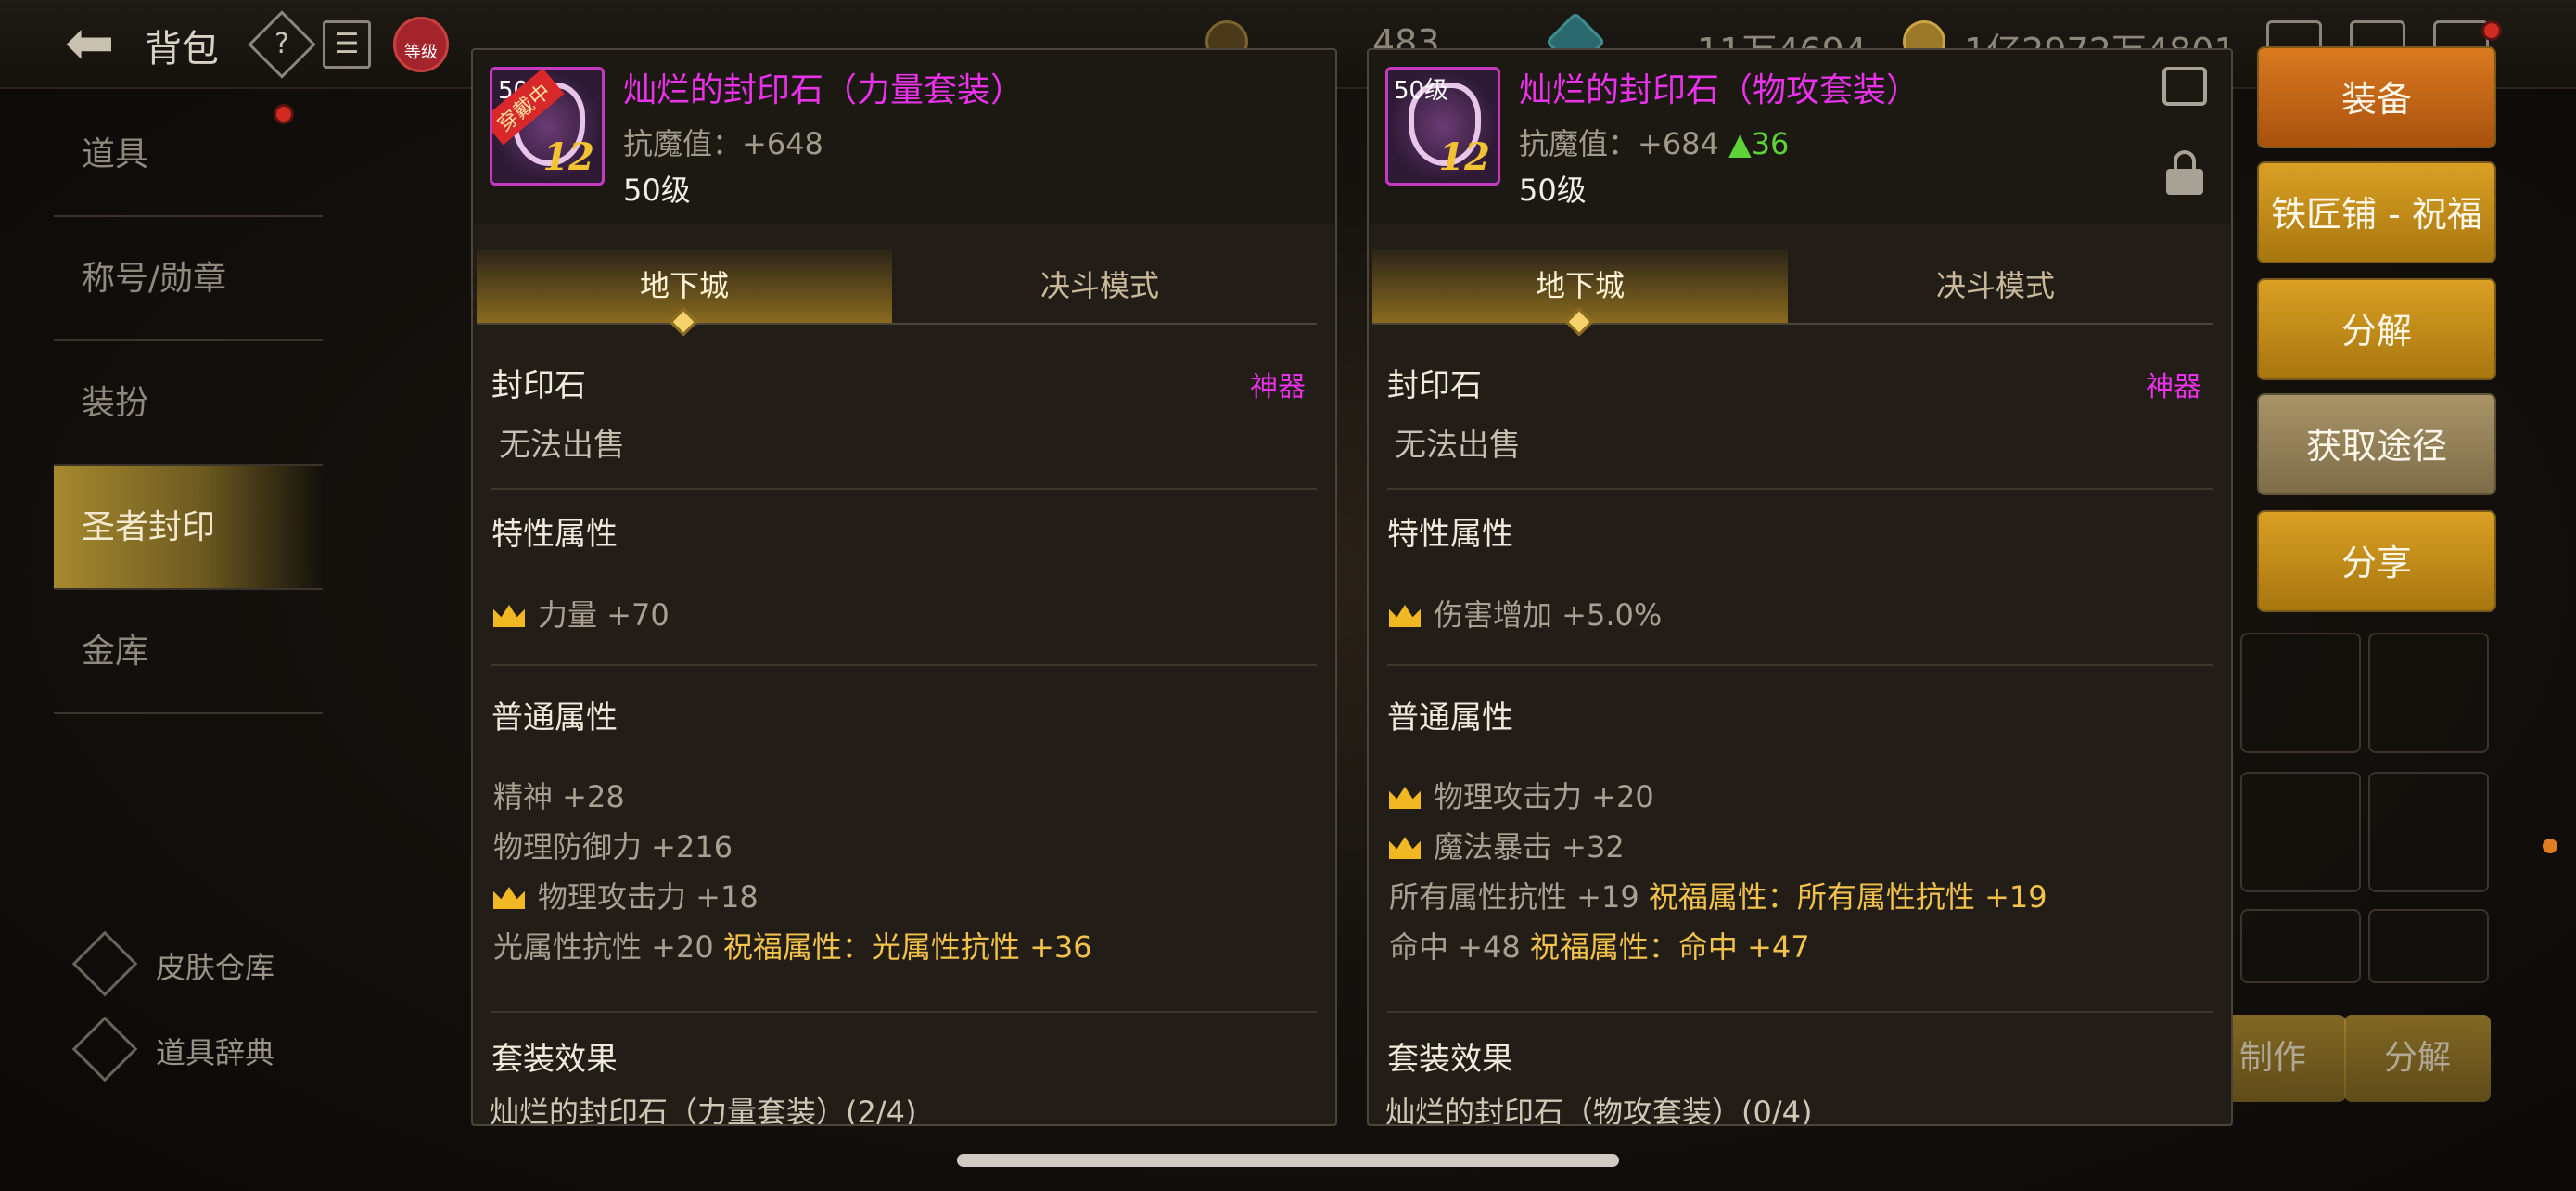 The width and height of the screenshot is (2576, 1191). I want to click on attr-text: 精神 +28, so click(559, 796).